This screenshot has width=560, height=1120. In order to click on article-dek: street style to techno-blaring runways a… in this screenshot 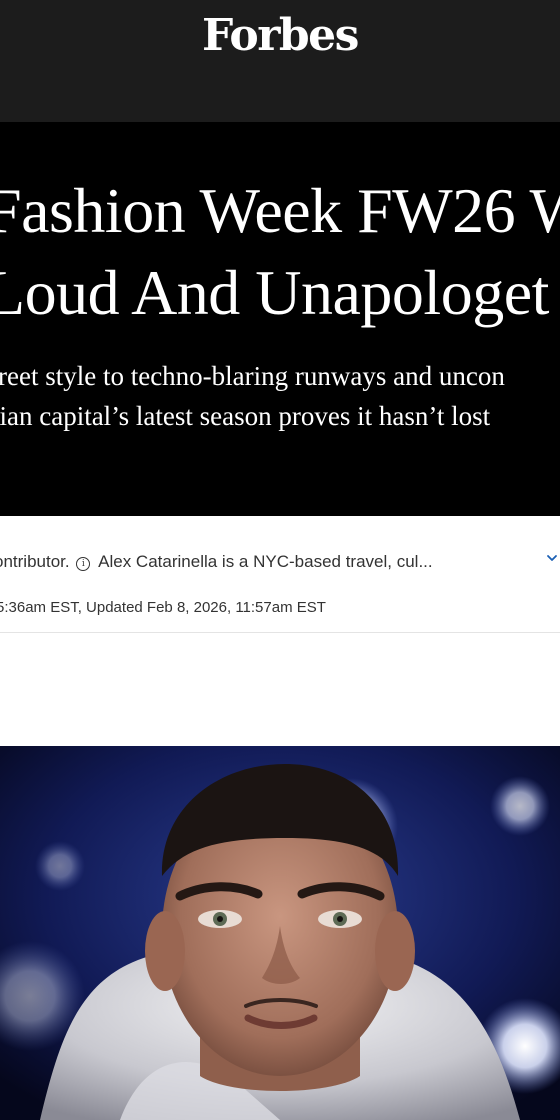, I will do `click(252, 396)`.